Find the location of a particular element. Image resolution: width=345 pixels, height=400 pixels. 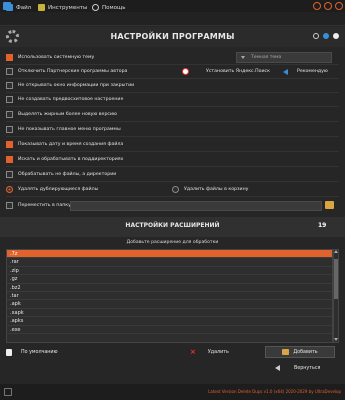

tools-icon is located at coordinates (41, 7).